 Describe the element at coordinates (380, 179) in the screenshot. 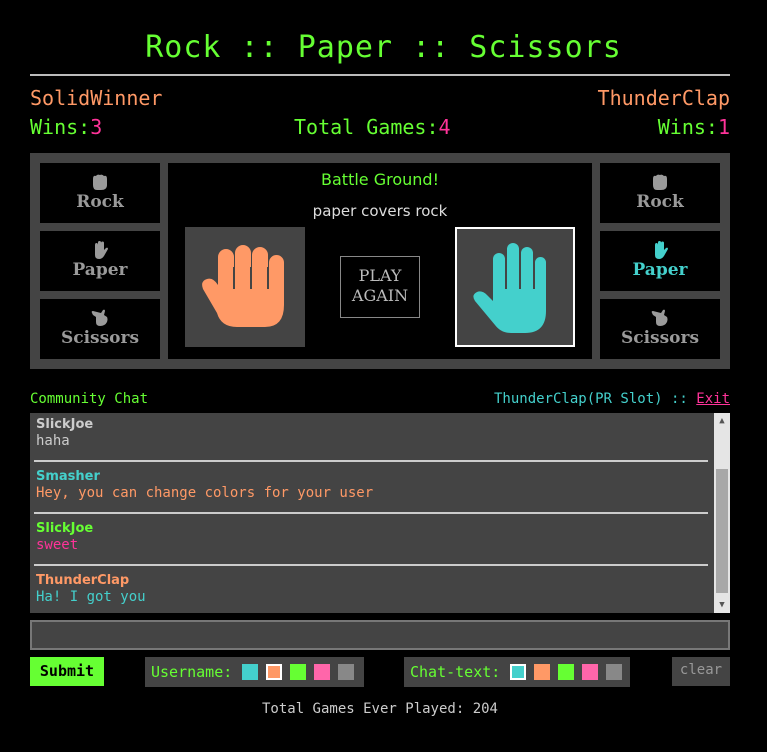

I see `battle-ground-title: Battle Ground!` at that location.